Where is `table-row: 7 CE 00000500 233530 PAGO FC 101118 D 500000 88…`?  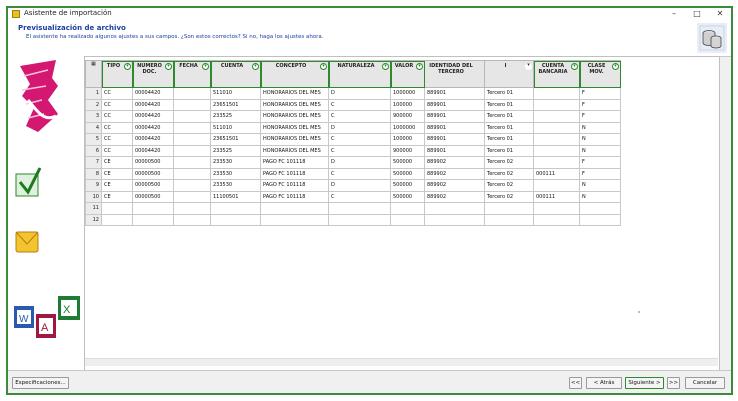
table-row: 7 CE 00000500 233530 PAGO FC 101118 D 500000 88… is located at coordinates (353, 162).